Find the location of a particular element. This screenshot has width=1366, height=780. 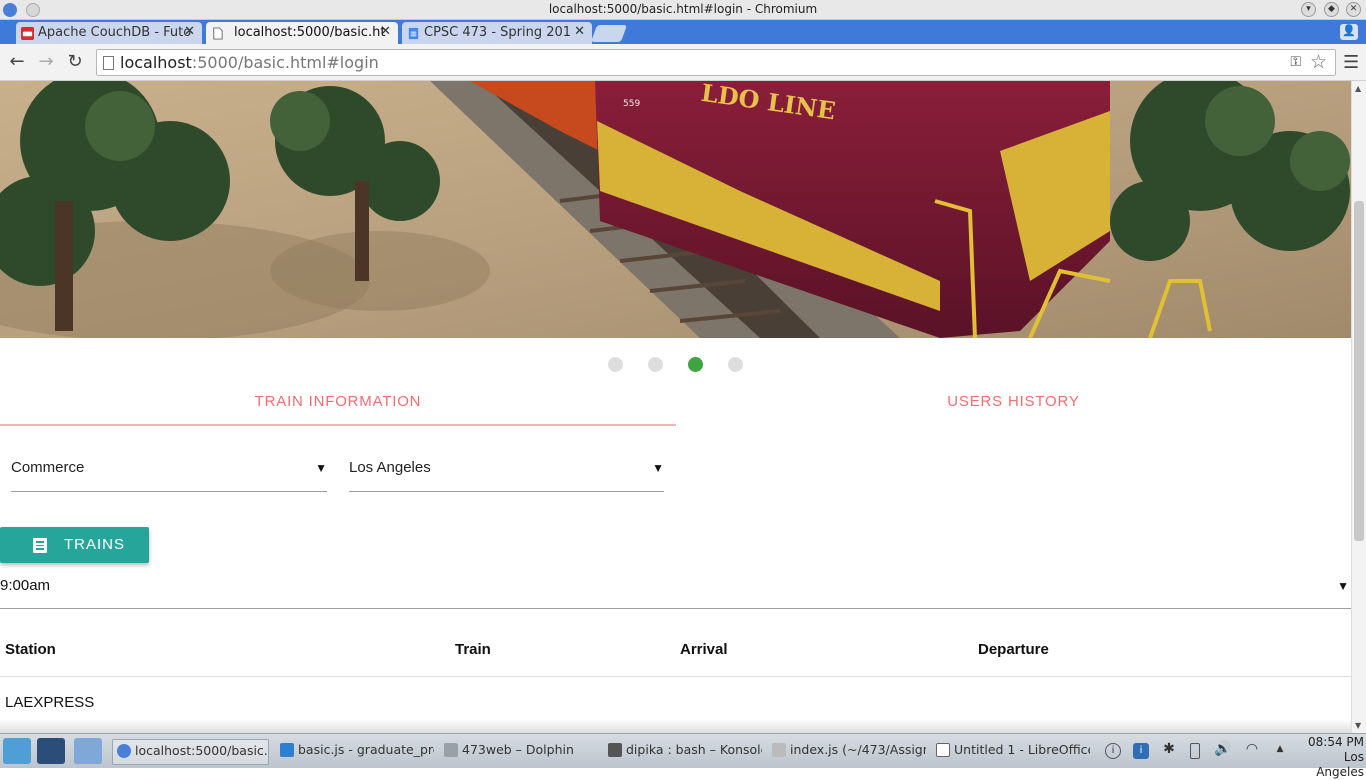

wifi-icon: ◠ is located at coordinates (1252, 750).